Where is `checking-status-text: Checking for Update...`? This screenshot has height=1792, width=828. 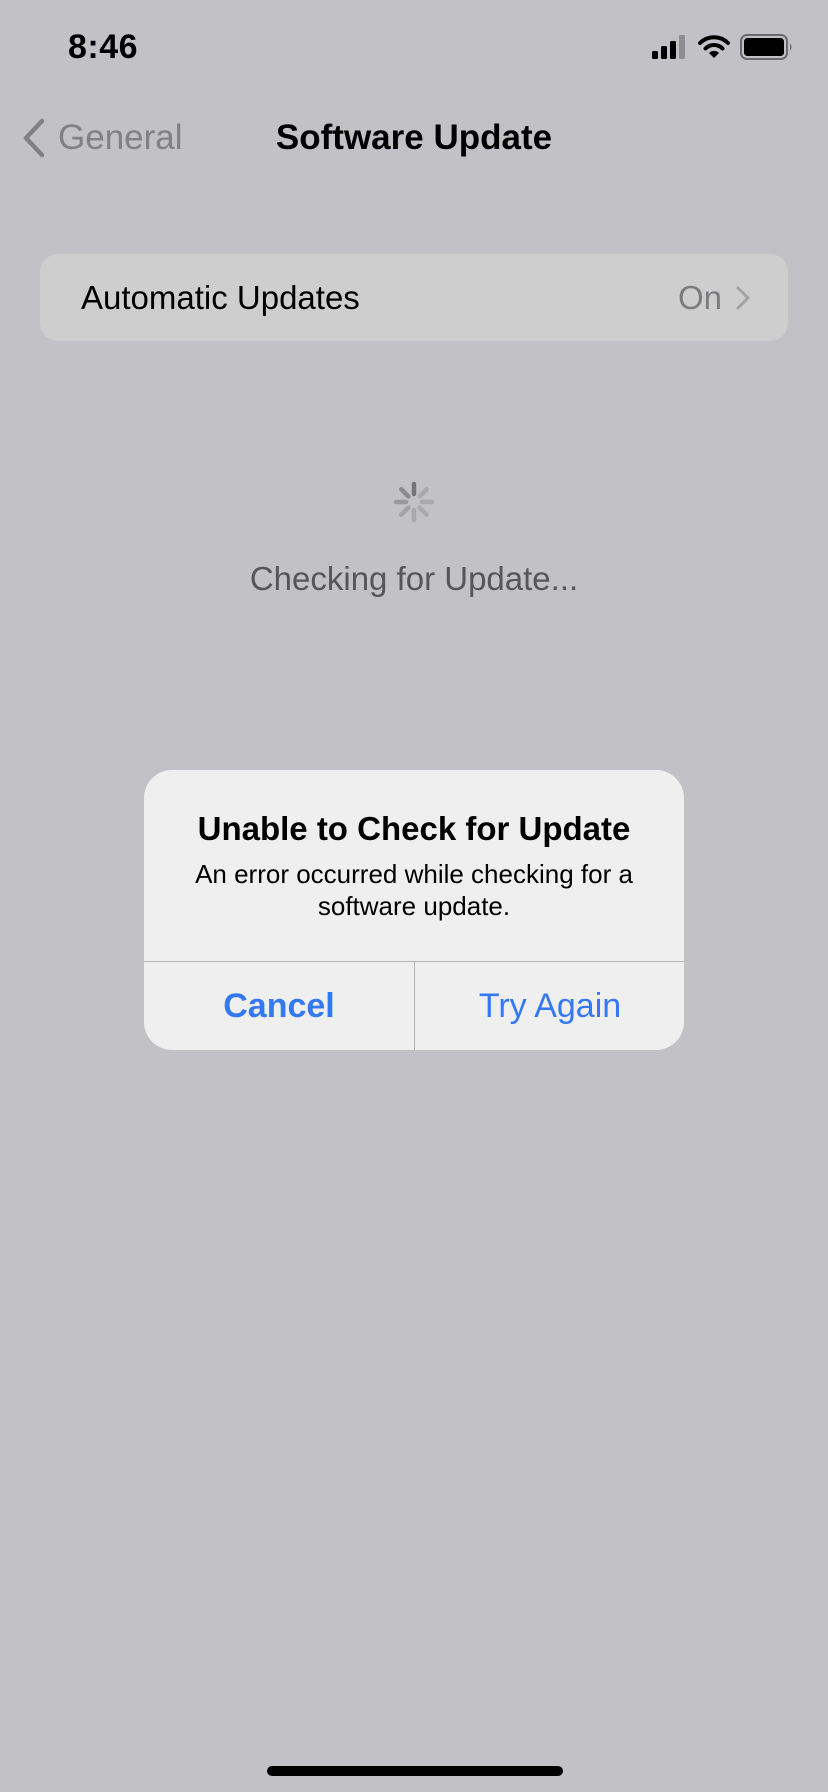 checking-status-text: Checking for Update... is located at coordinates (414, 578).